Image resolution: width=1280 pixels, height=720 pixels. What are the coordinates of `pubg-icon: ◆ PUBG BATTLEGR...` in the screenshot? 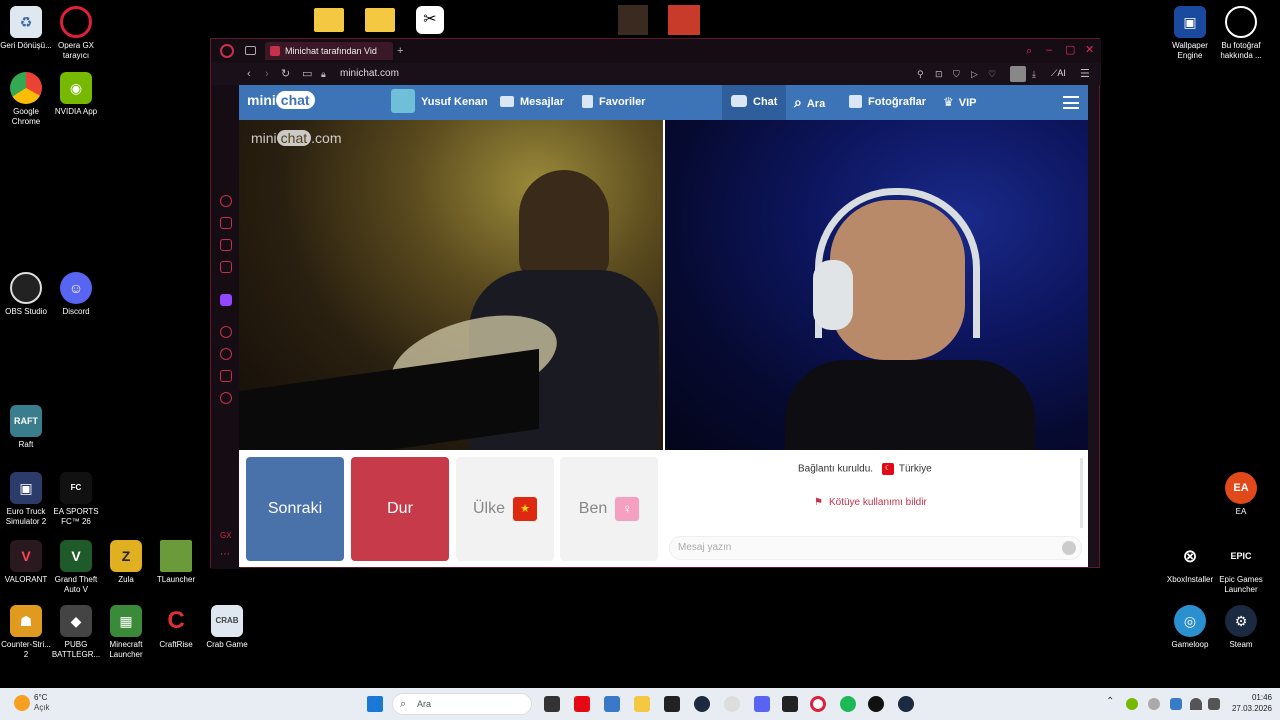 It's located at (76, 632).